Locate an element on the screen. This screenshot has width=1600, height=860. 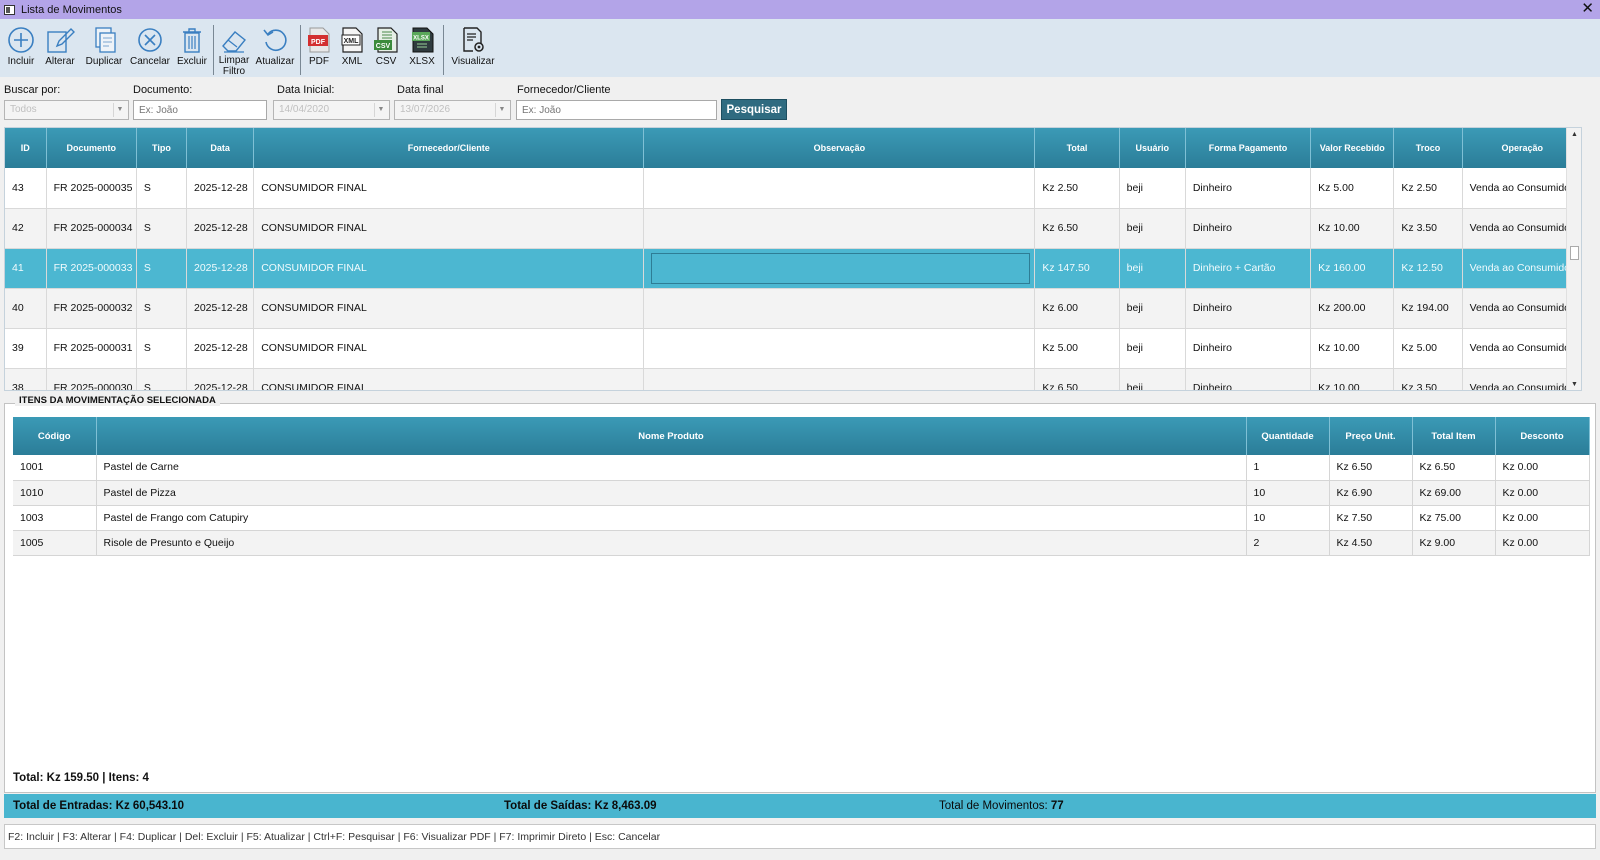
buscar-por-value: Todos is located at coordinates (23, 109).